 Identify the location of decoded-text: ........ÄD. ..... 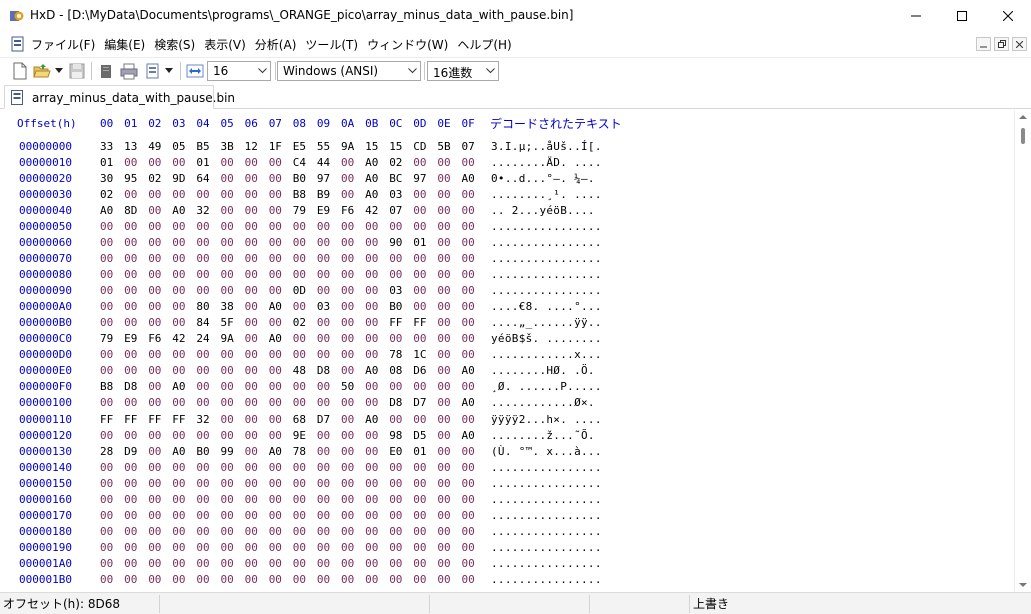
(546, 162).